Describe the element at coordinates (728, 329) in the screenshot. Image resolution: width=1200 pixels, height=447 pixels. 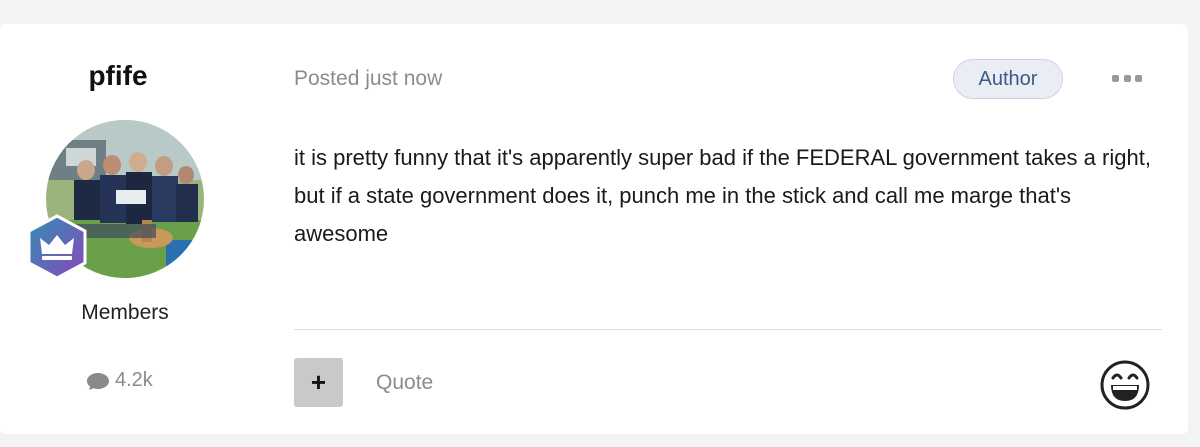
I see `divider` at that location.